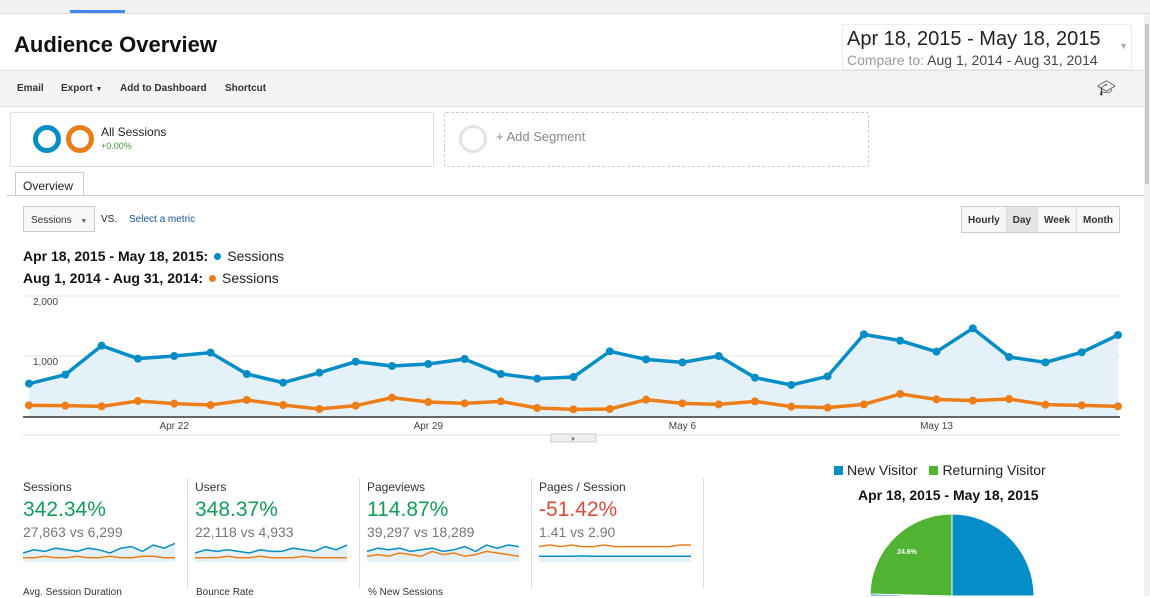 This screenshot has width=1150, height=598. I want to click on month-button: Month, so click(1098, 219).